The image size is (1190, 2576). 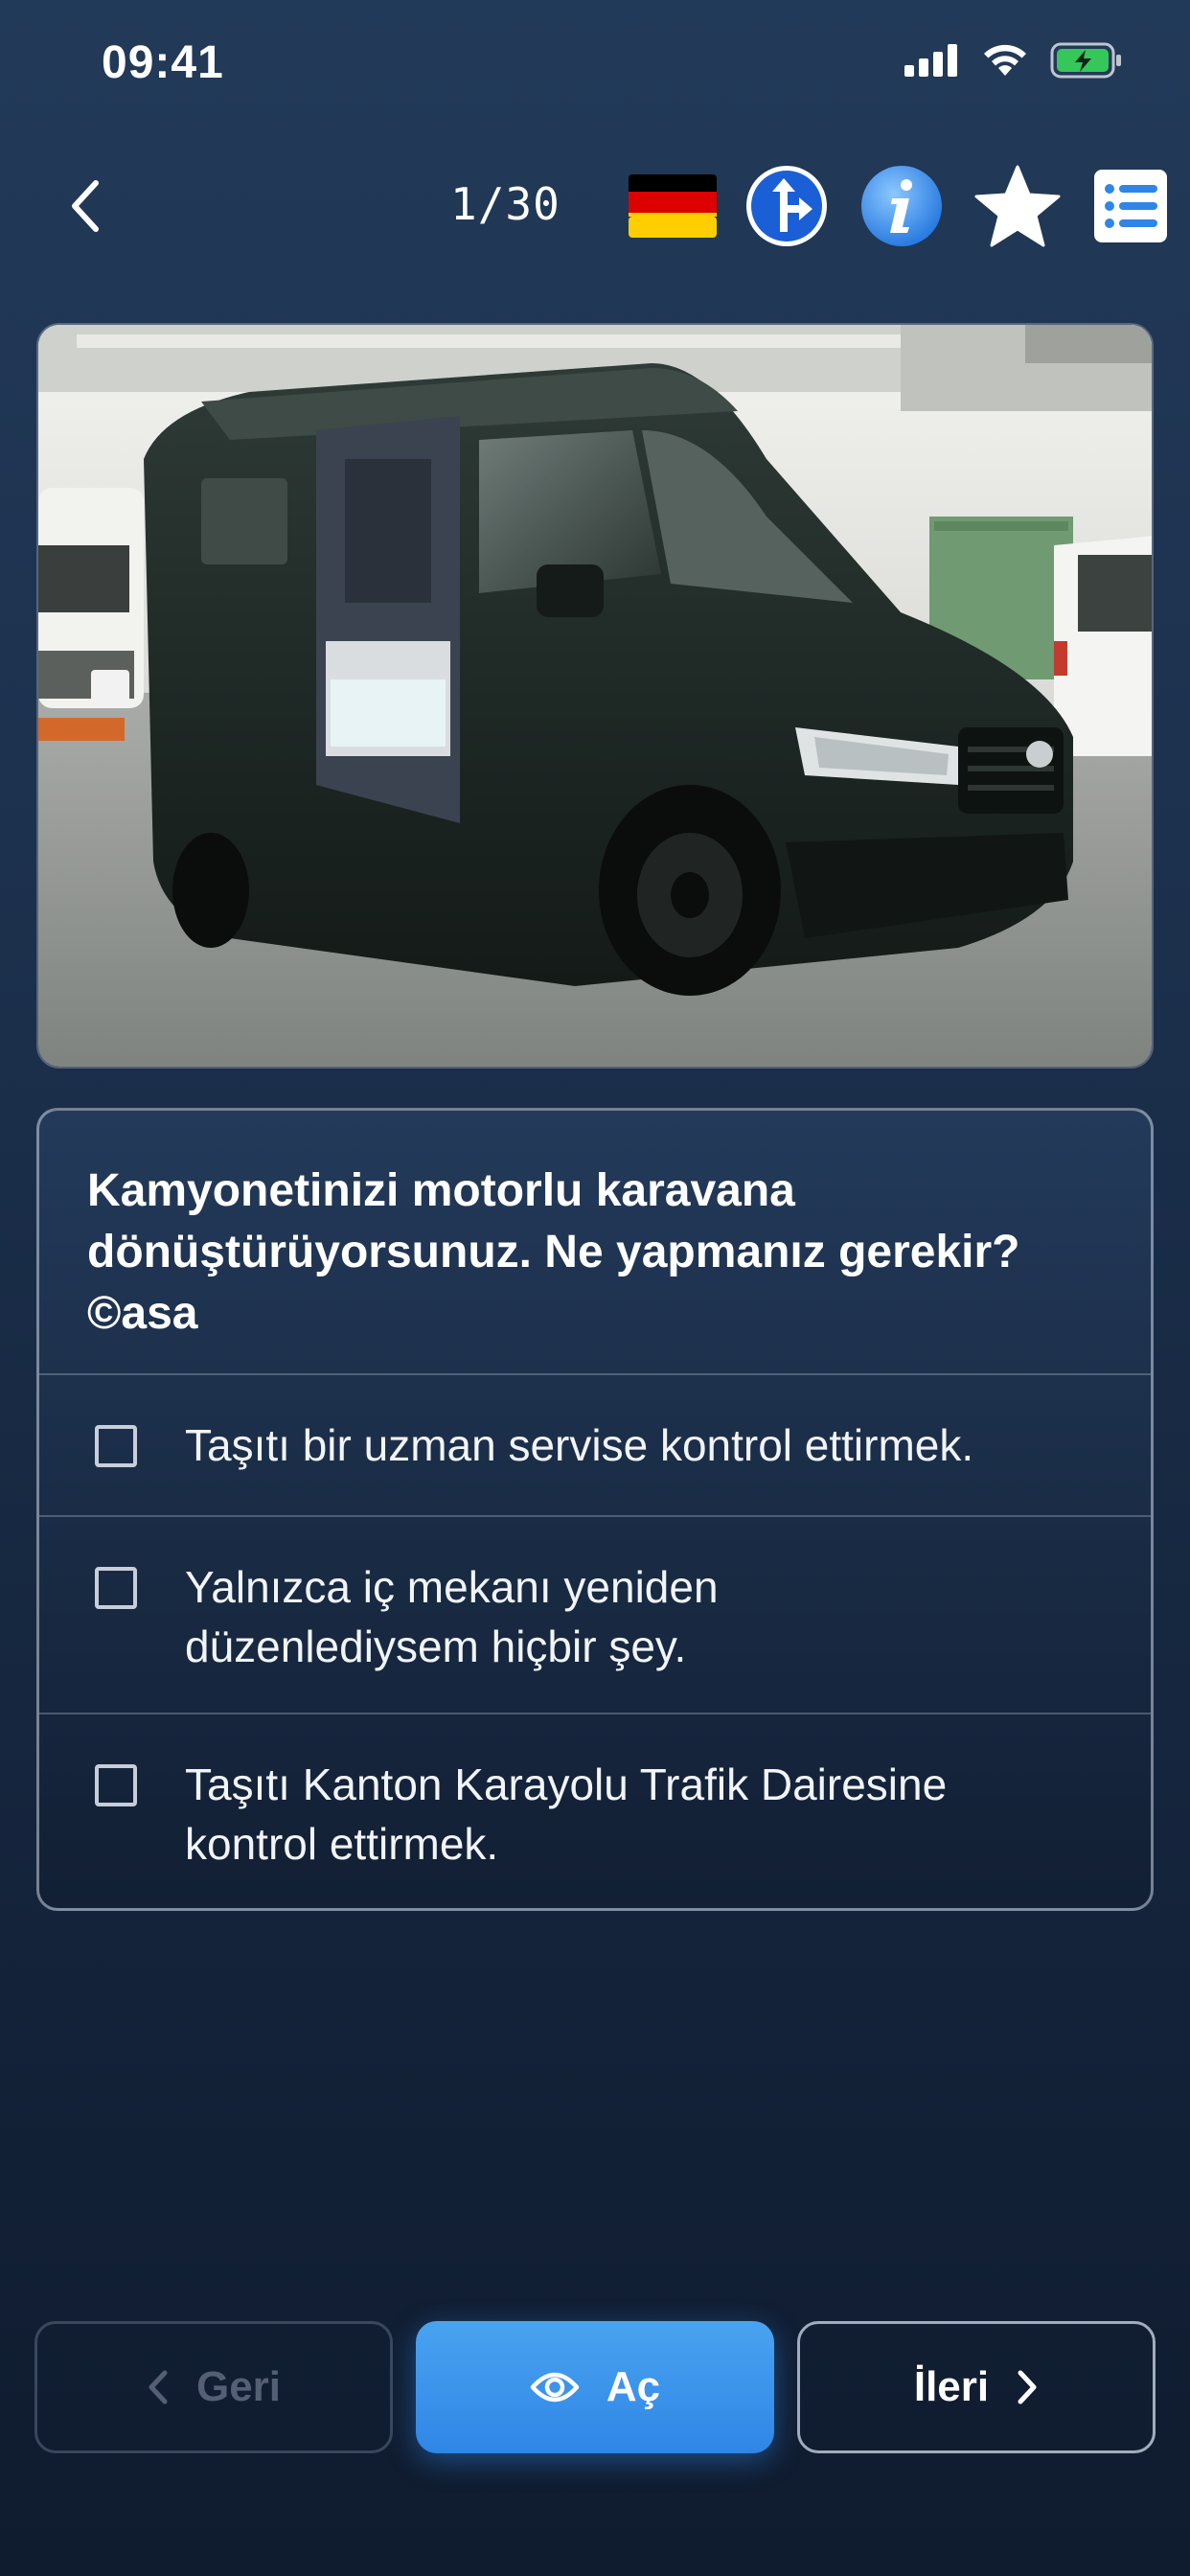 I want to click on list-icon, so click(x=1131, y=206).